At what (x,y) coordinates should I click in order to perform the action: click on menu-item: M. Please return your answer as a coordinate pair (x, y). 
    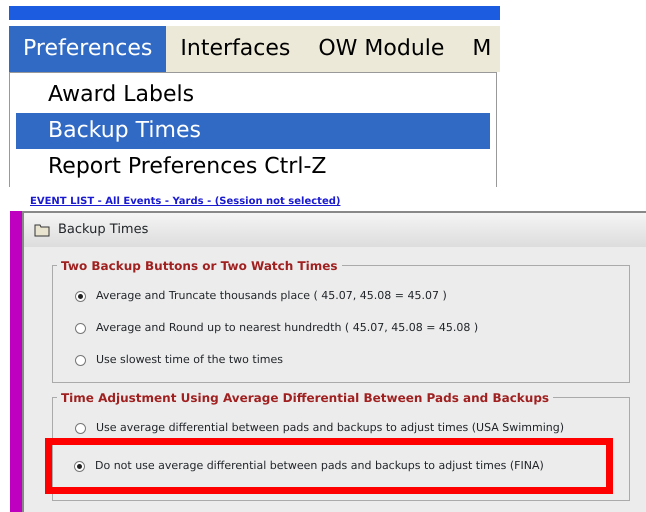
    Looking at the image, I should click on (479, 49).